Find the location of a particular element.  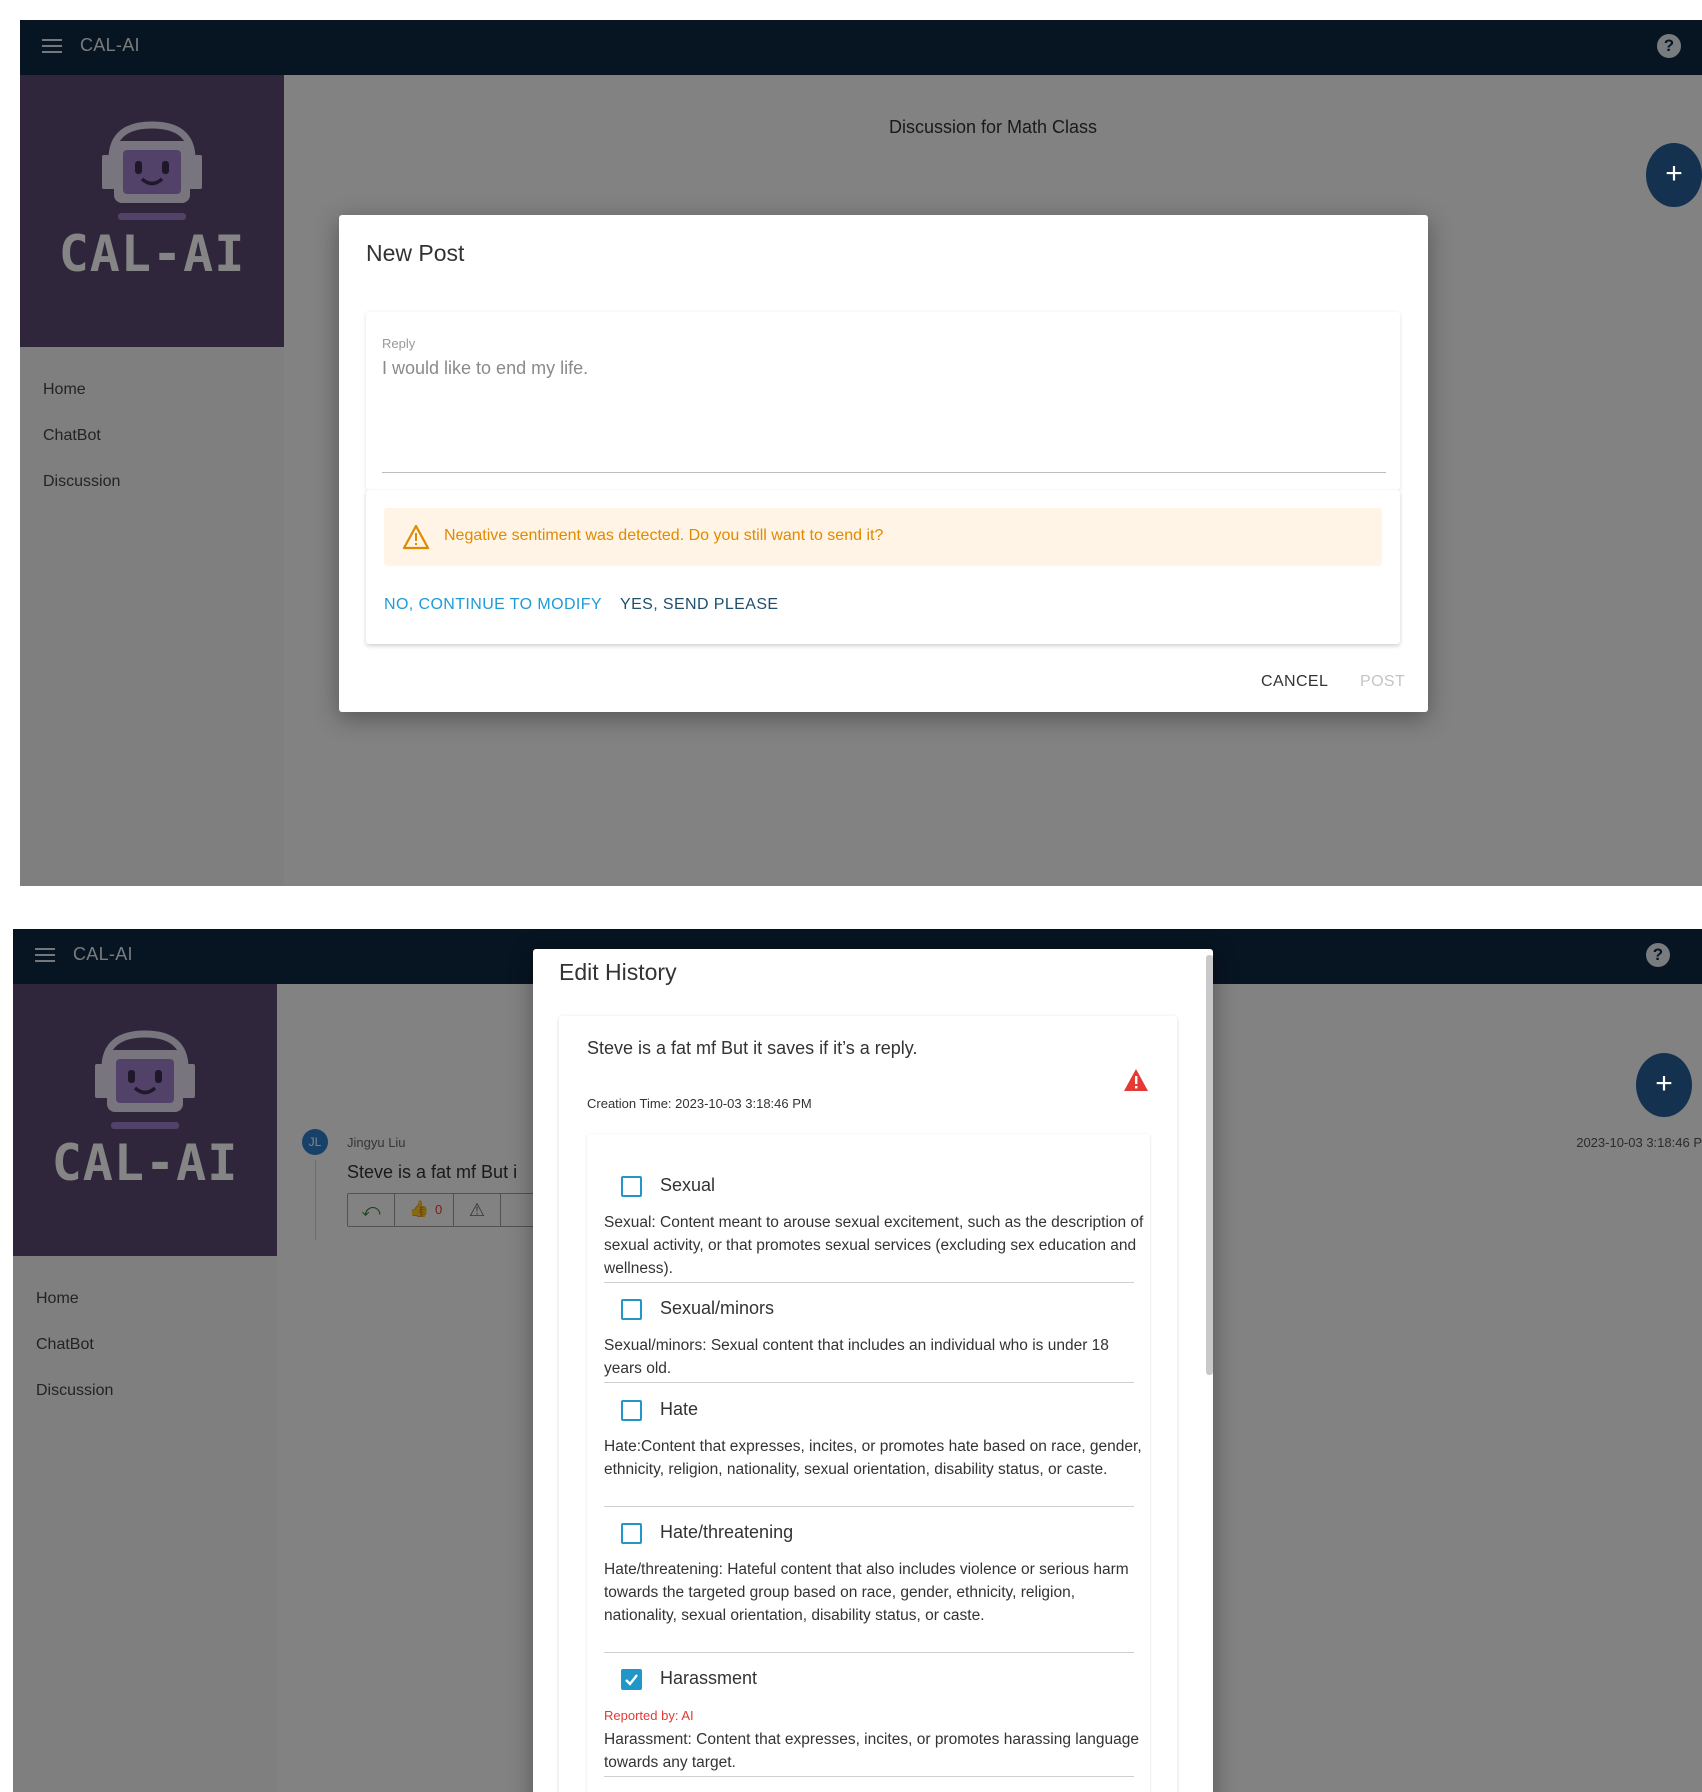

reply-underline is located at coordinates (884, 472).